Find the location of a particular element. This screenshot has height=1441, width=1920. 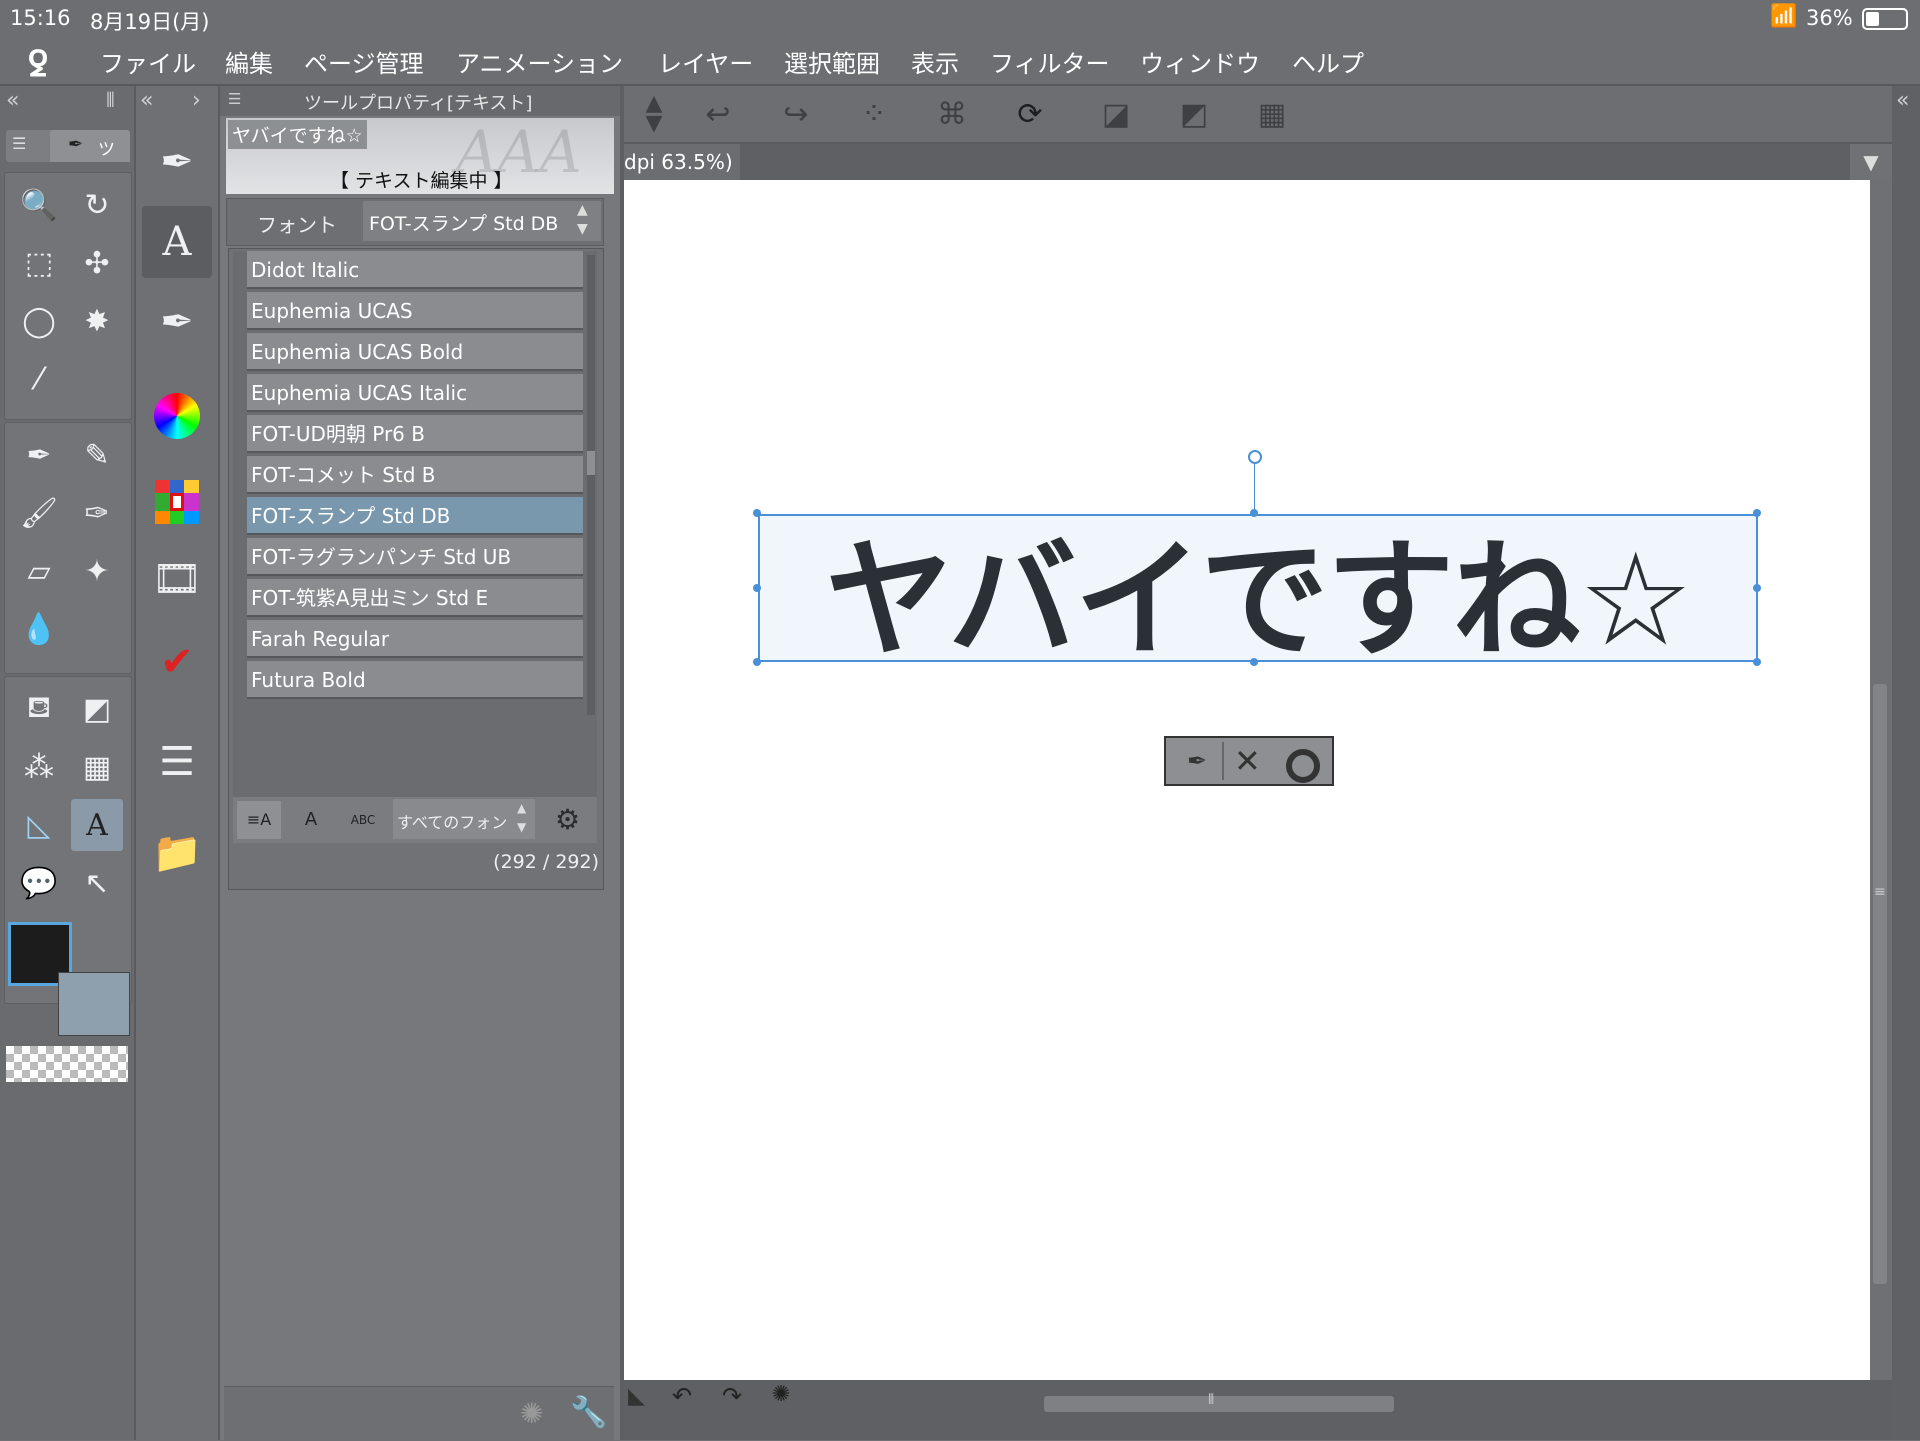

pen-tool-icon: ✒ is located at coordinates (39, 455).